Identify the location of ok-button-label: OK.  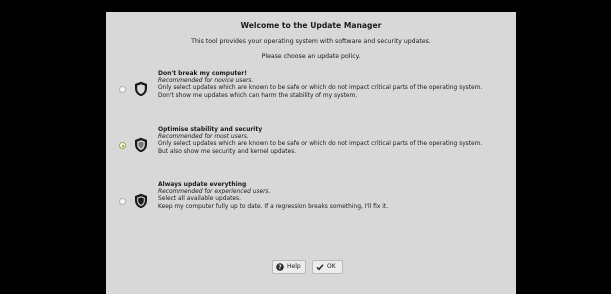
(331, 266).